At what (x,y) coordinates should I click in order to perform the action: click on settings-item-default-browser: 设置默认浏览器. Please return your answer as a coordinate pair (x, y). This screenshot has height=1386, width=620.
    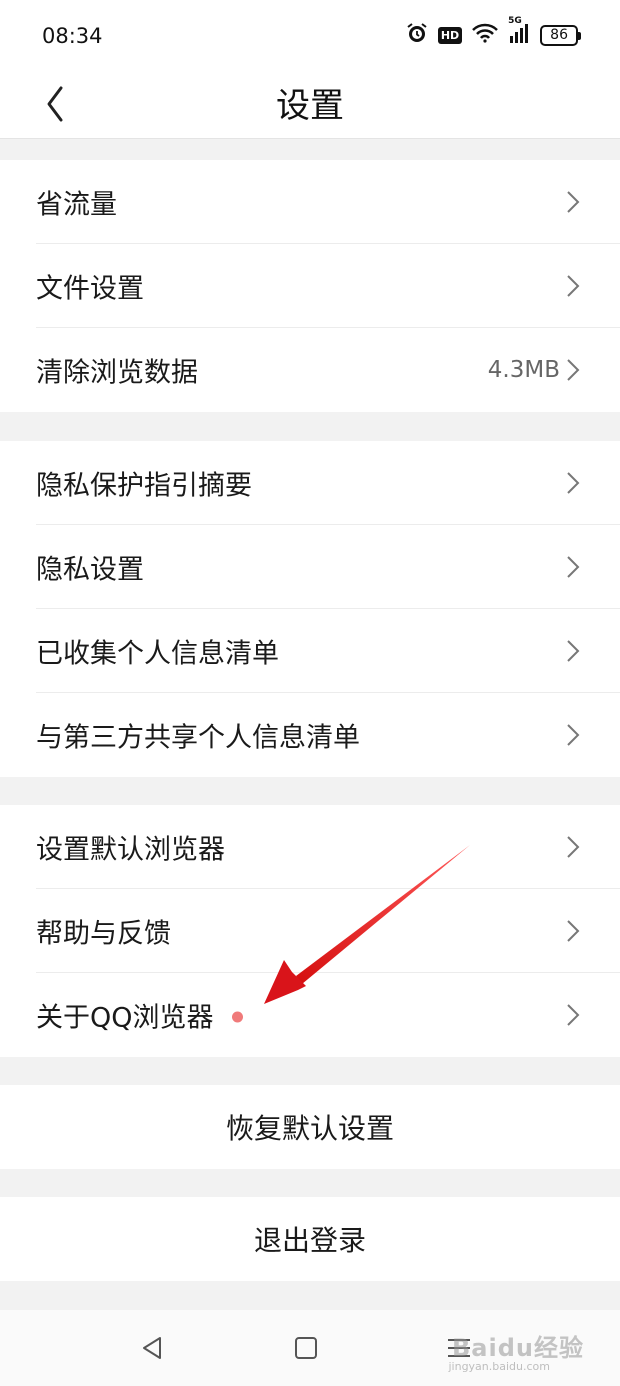
    Looking at the image, I should click on (310, 847).